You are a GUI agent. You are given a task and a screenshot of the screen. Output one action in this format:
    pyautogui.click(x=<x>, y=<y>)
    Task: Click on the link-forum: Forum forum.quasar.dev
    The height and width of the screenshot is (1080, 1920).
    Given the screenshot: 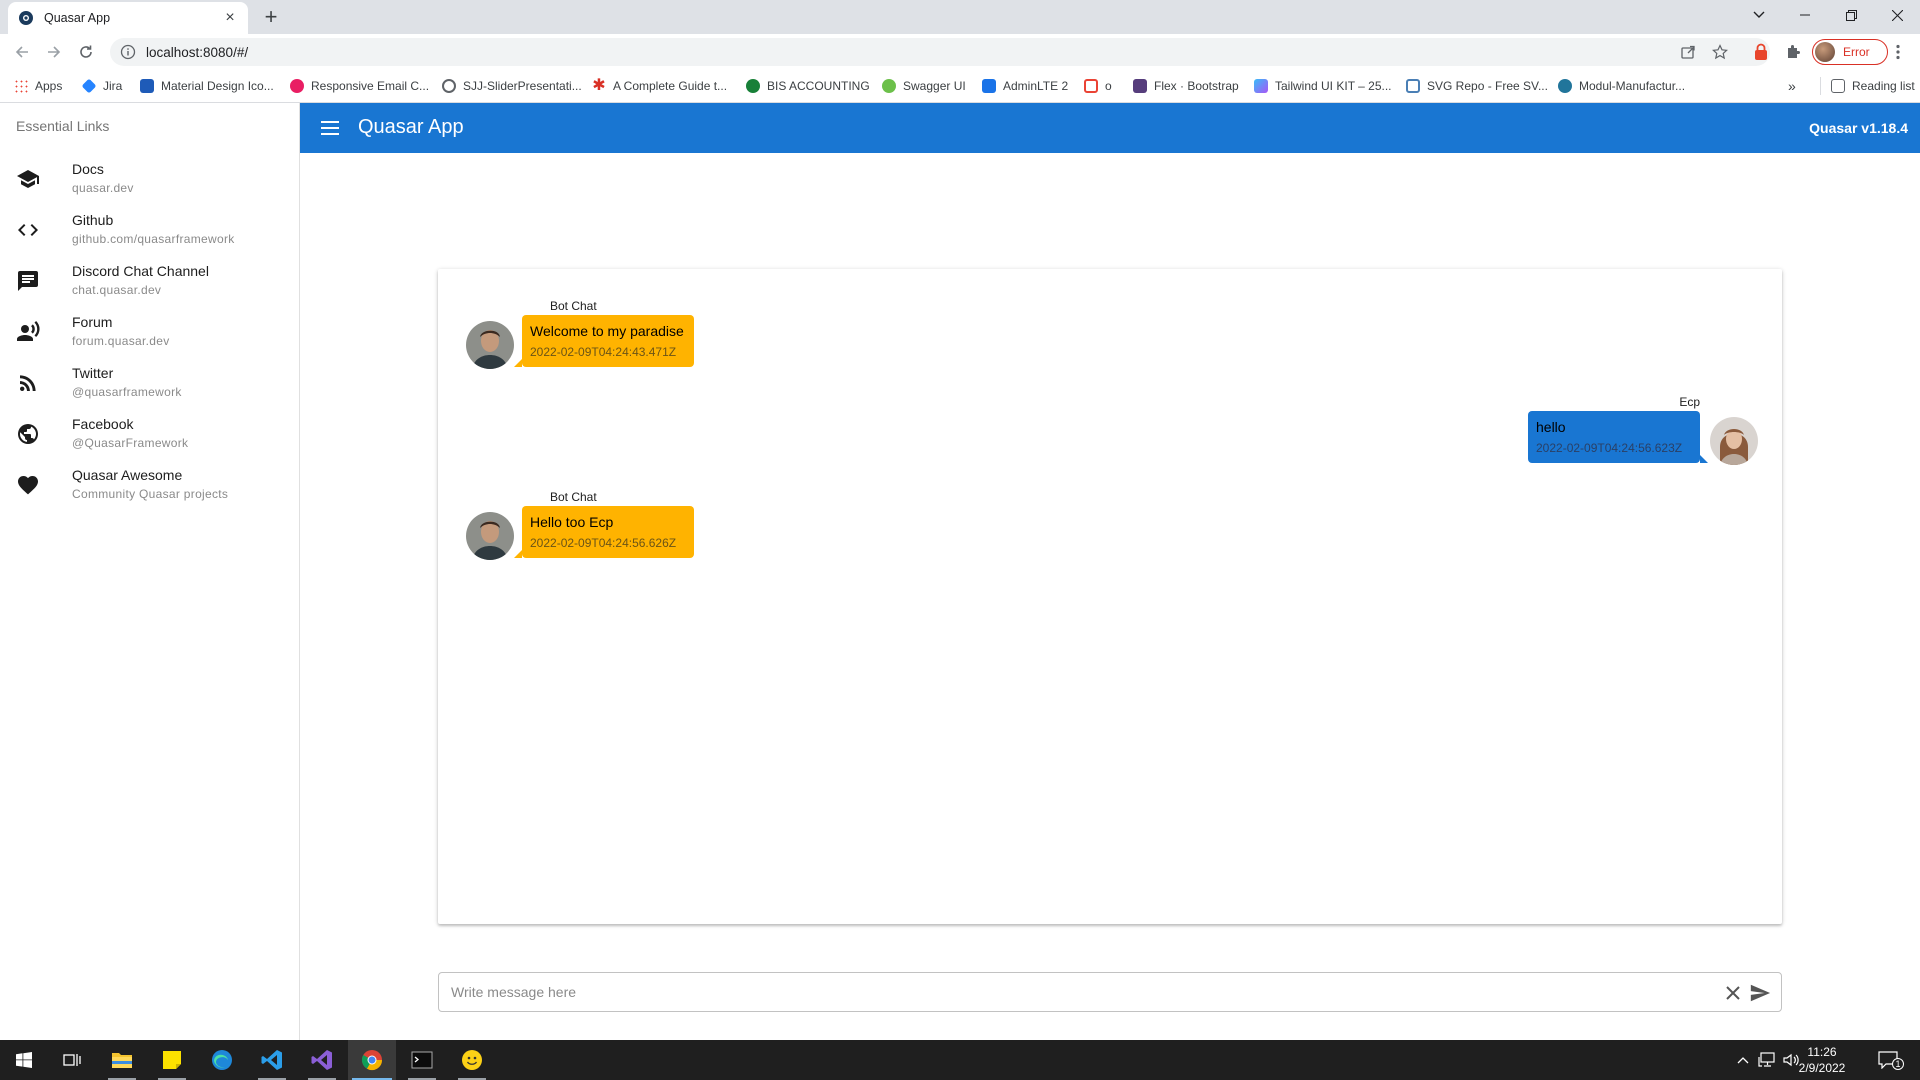 What is the action you would take?
    pyautogui.click(x=150, y=331)
    